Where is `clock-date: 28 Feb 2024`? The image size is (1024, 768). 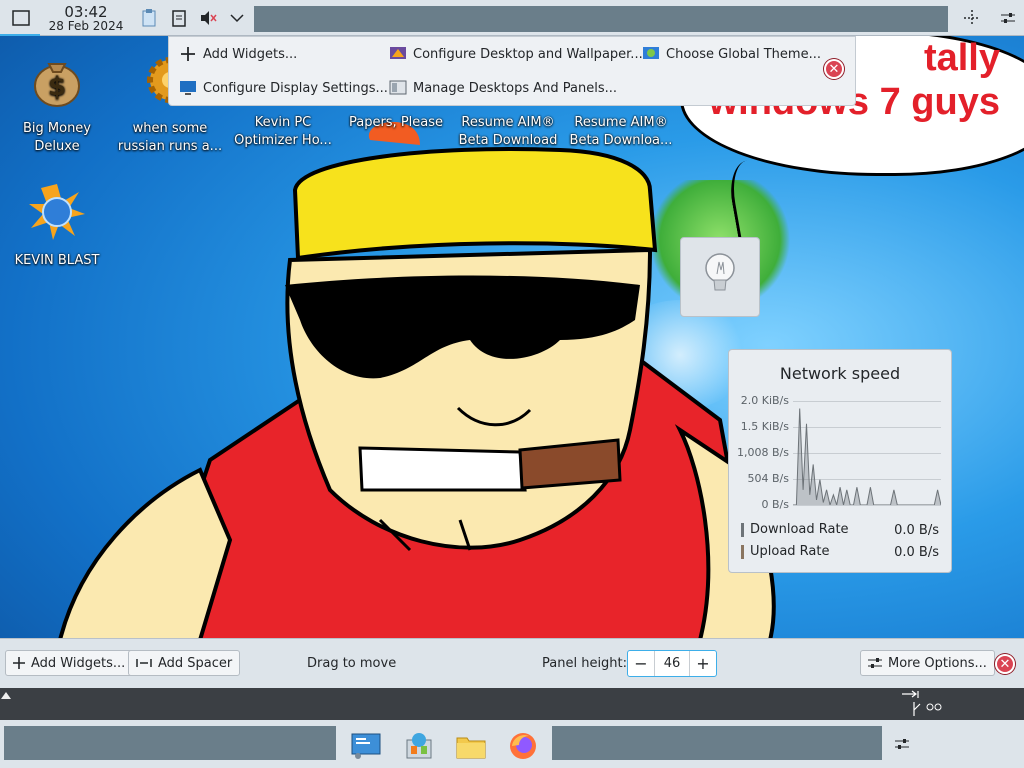 clock-date: 28 Feb 2024 is located at coordinates (86, 26).